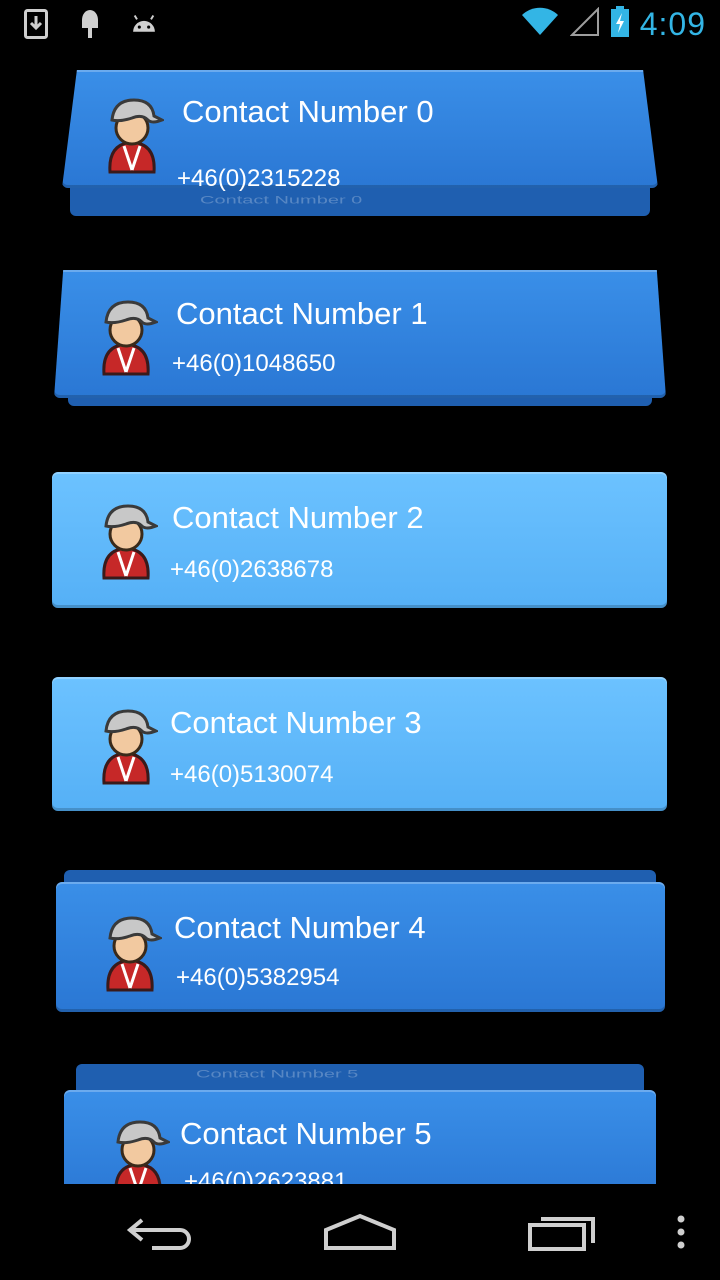  I want to click on battery-charging-icon, so click(620, 24).